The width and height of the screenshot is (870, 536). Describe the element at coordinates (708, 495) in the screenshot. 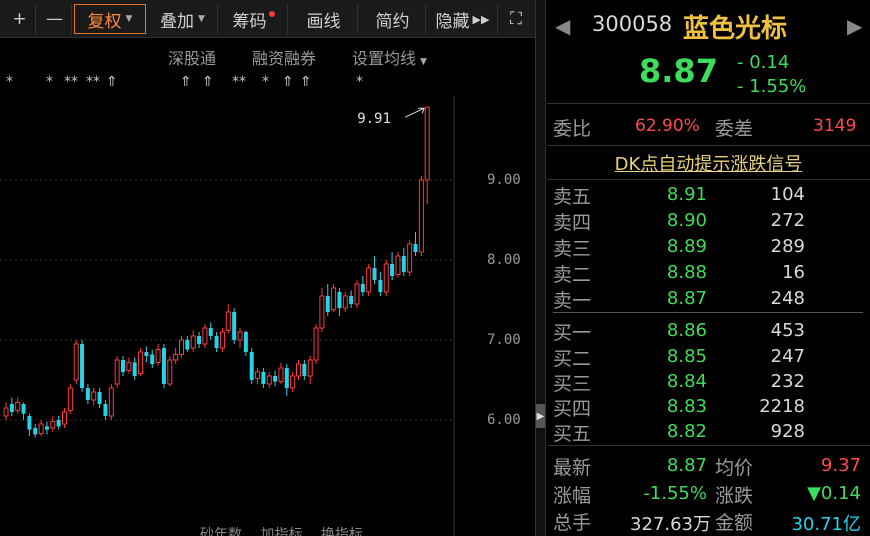

I see `stats-row: 涨幅 -1.55% 涨跌 ▼0.14` at that location.